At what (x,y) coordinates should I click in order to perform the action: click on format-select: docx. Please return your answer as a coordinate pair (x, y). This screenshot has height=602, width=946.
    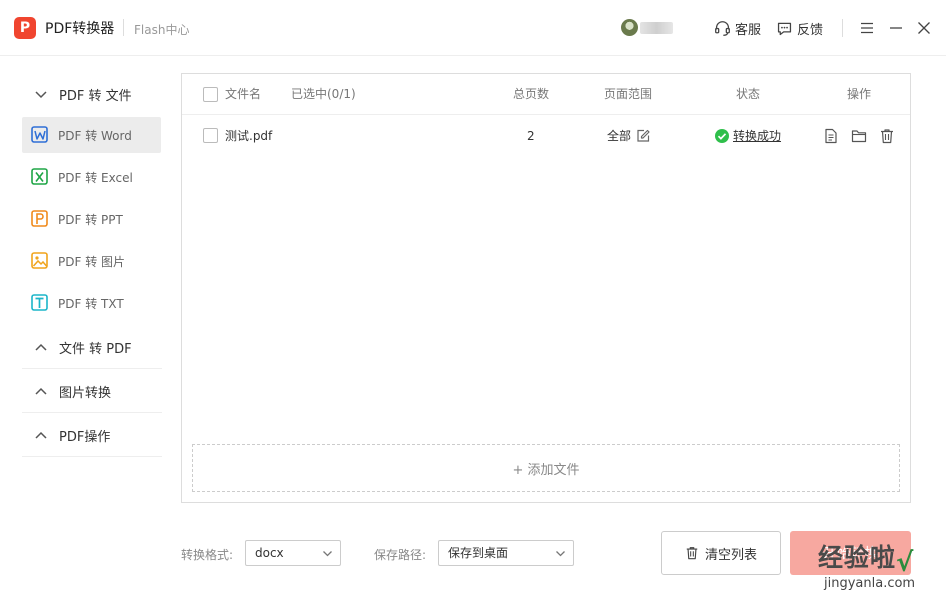
    Looking at the image, I should click on (293, 553).